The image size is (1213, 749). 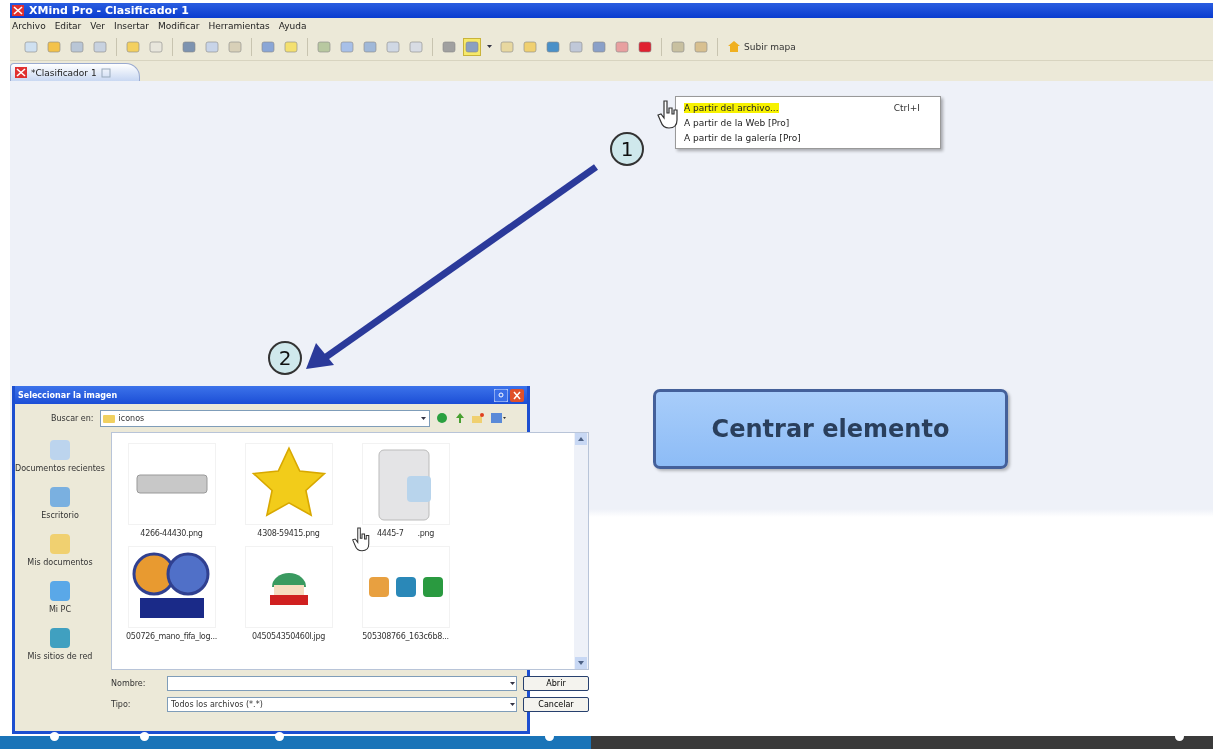 What do you see at coordinates (60, 549) in the screenshot?
I see `places-item: Mis documentos` at bounding box center [60, 549].